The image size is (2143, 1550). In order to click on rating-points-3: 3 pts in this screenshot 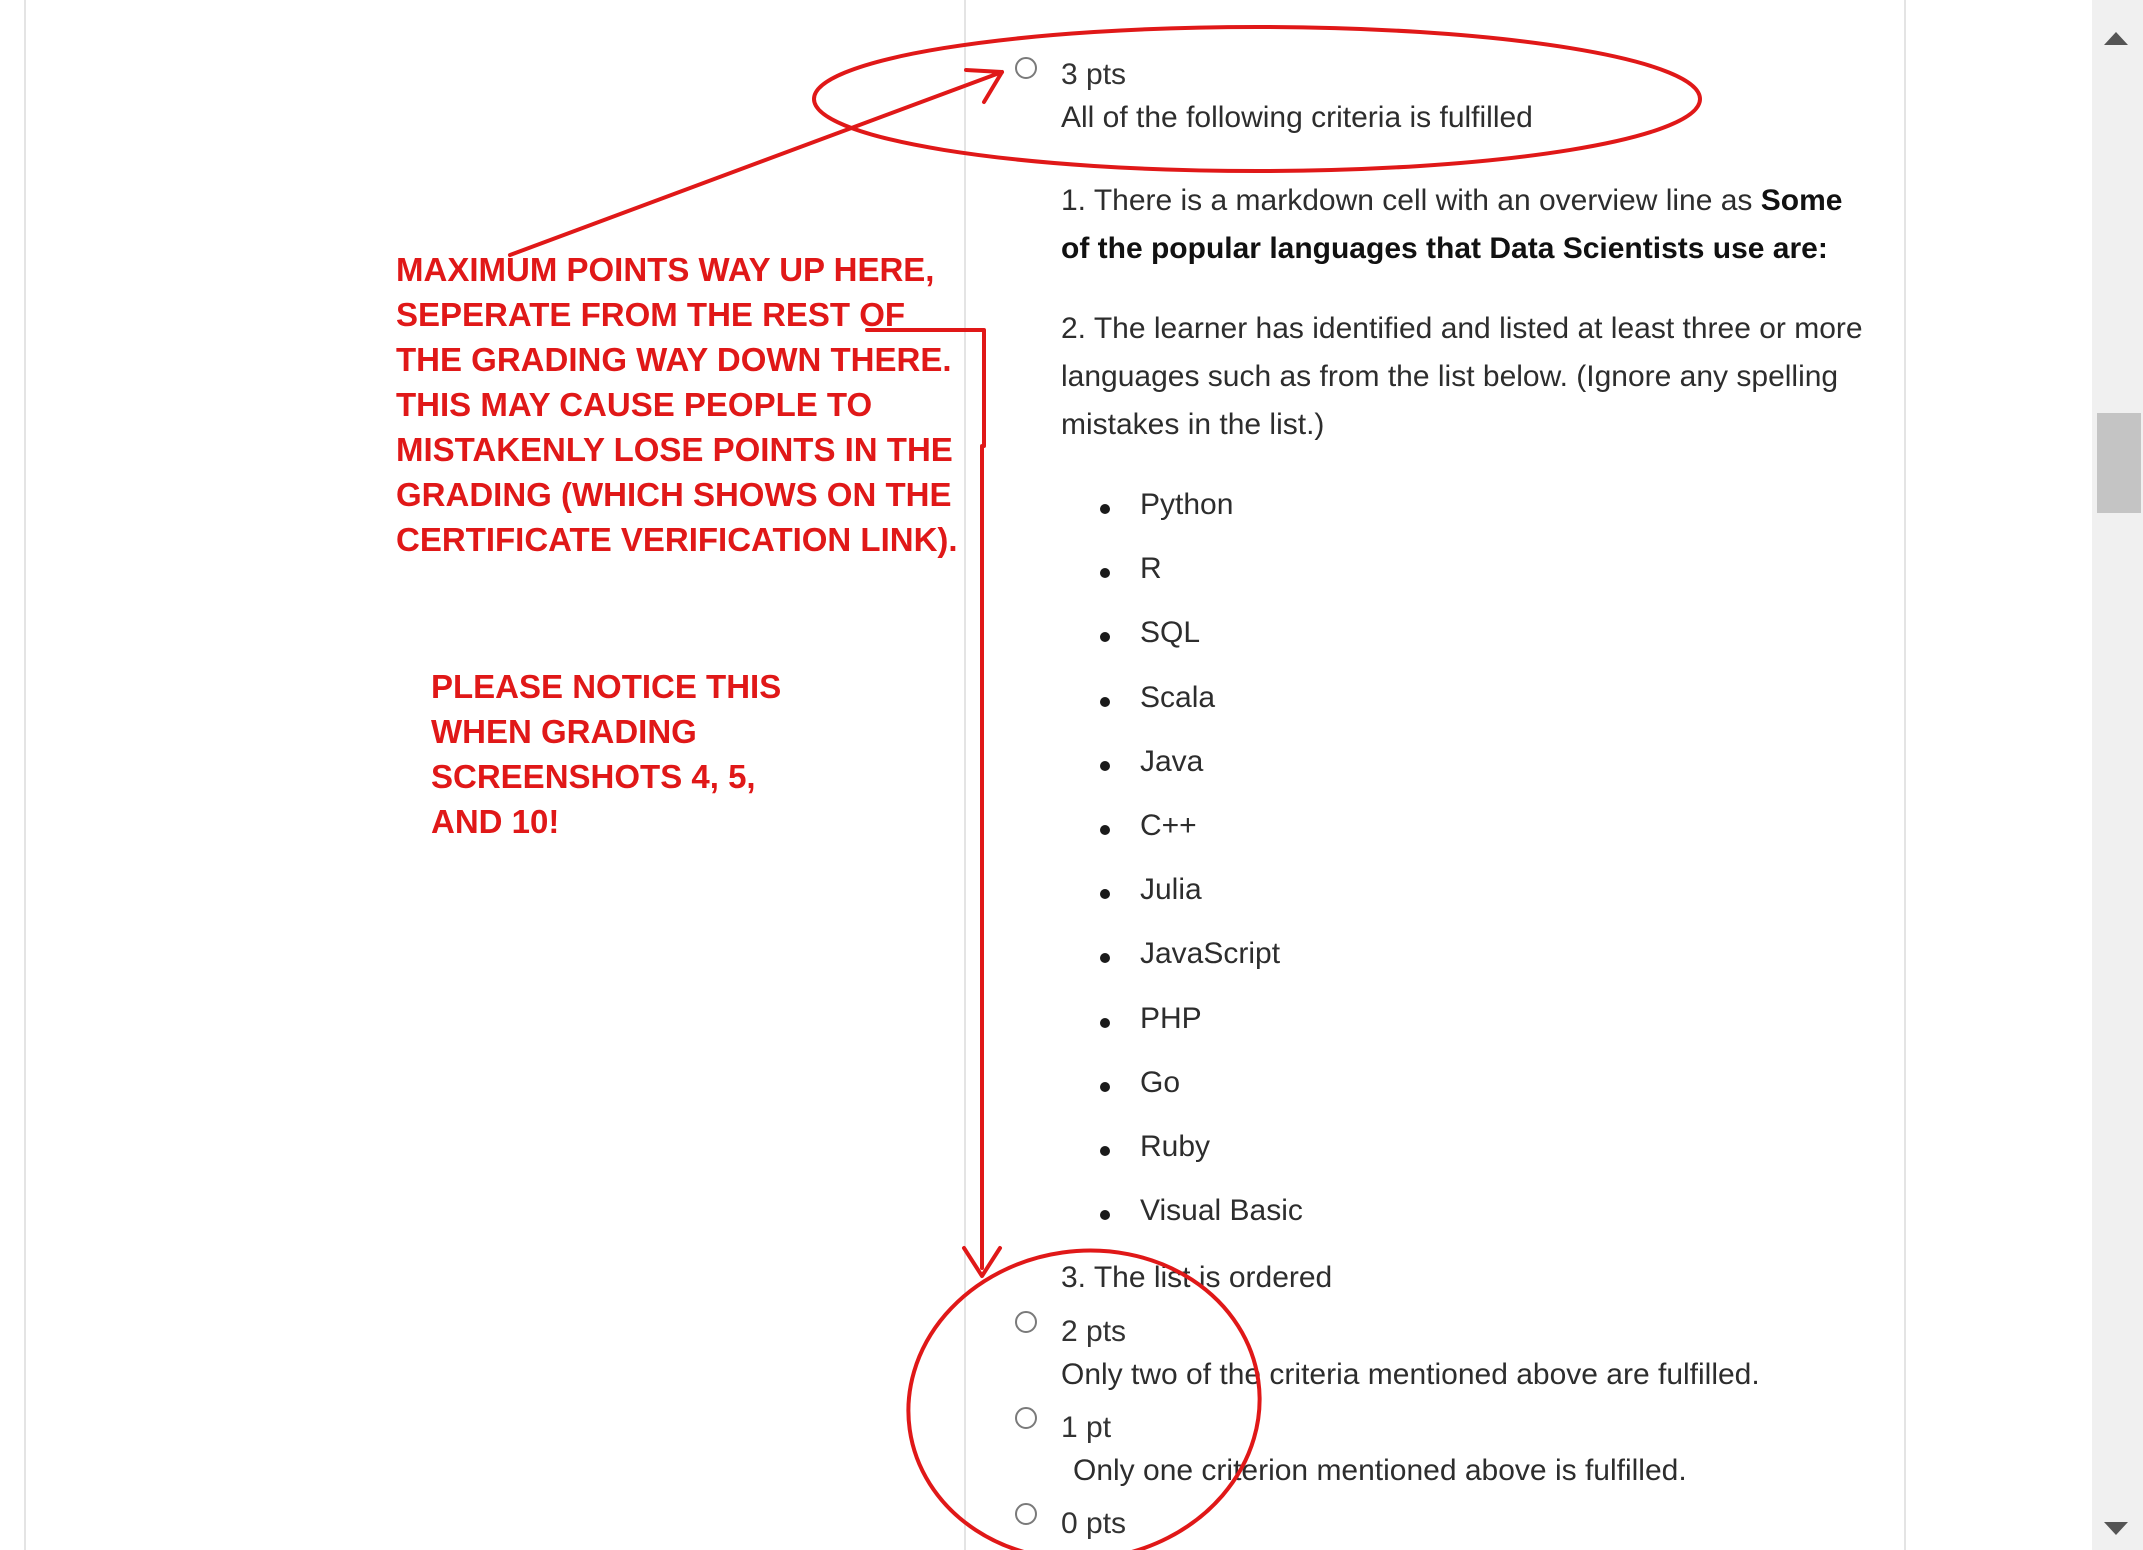, I will do `click(1094, 74)`.